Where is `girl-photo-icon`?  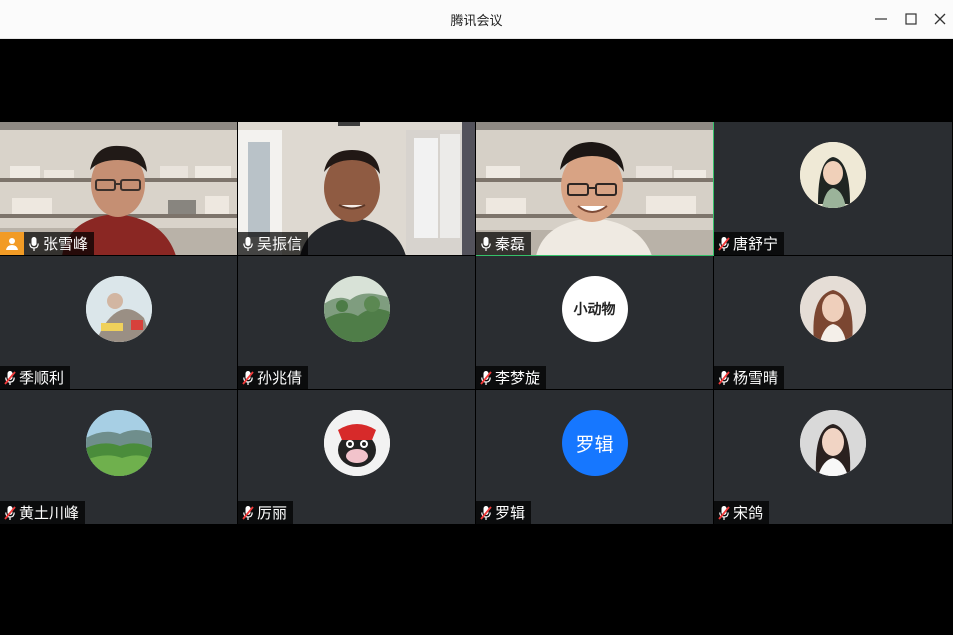 girl-photo-icon is located at coordinates (833, 443).